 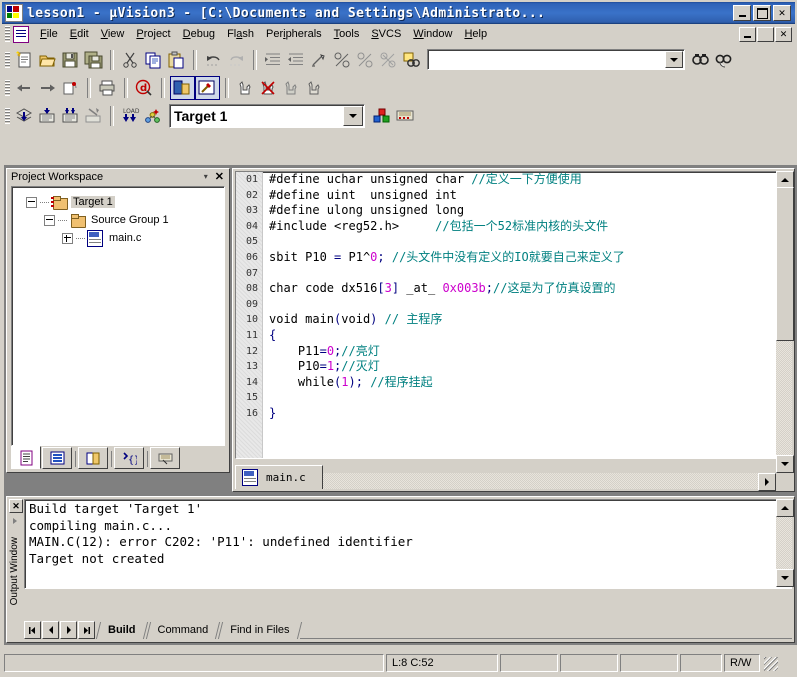 What do you see at coordinates (121, 238) in the screenshot?
I see `tree-item-main-c: main.c` at bounding box center [121, 238].